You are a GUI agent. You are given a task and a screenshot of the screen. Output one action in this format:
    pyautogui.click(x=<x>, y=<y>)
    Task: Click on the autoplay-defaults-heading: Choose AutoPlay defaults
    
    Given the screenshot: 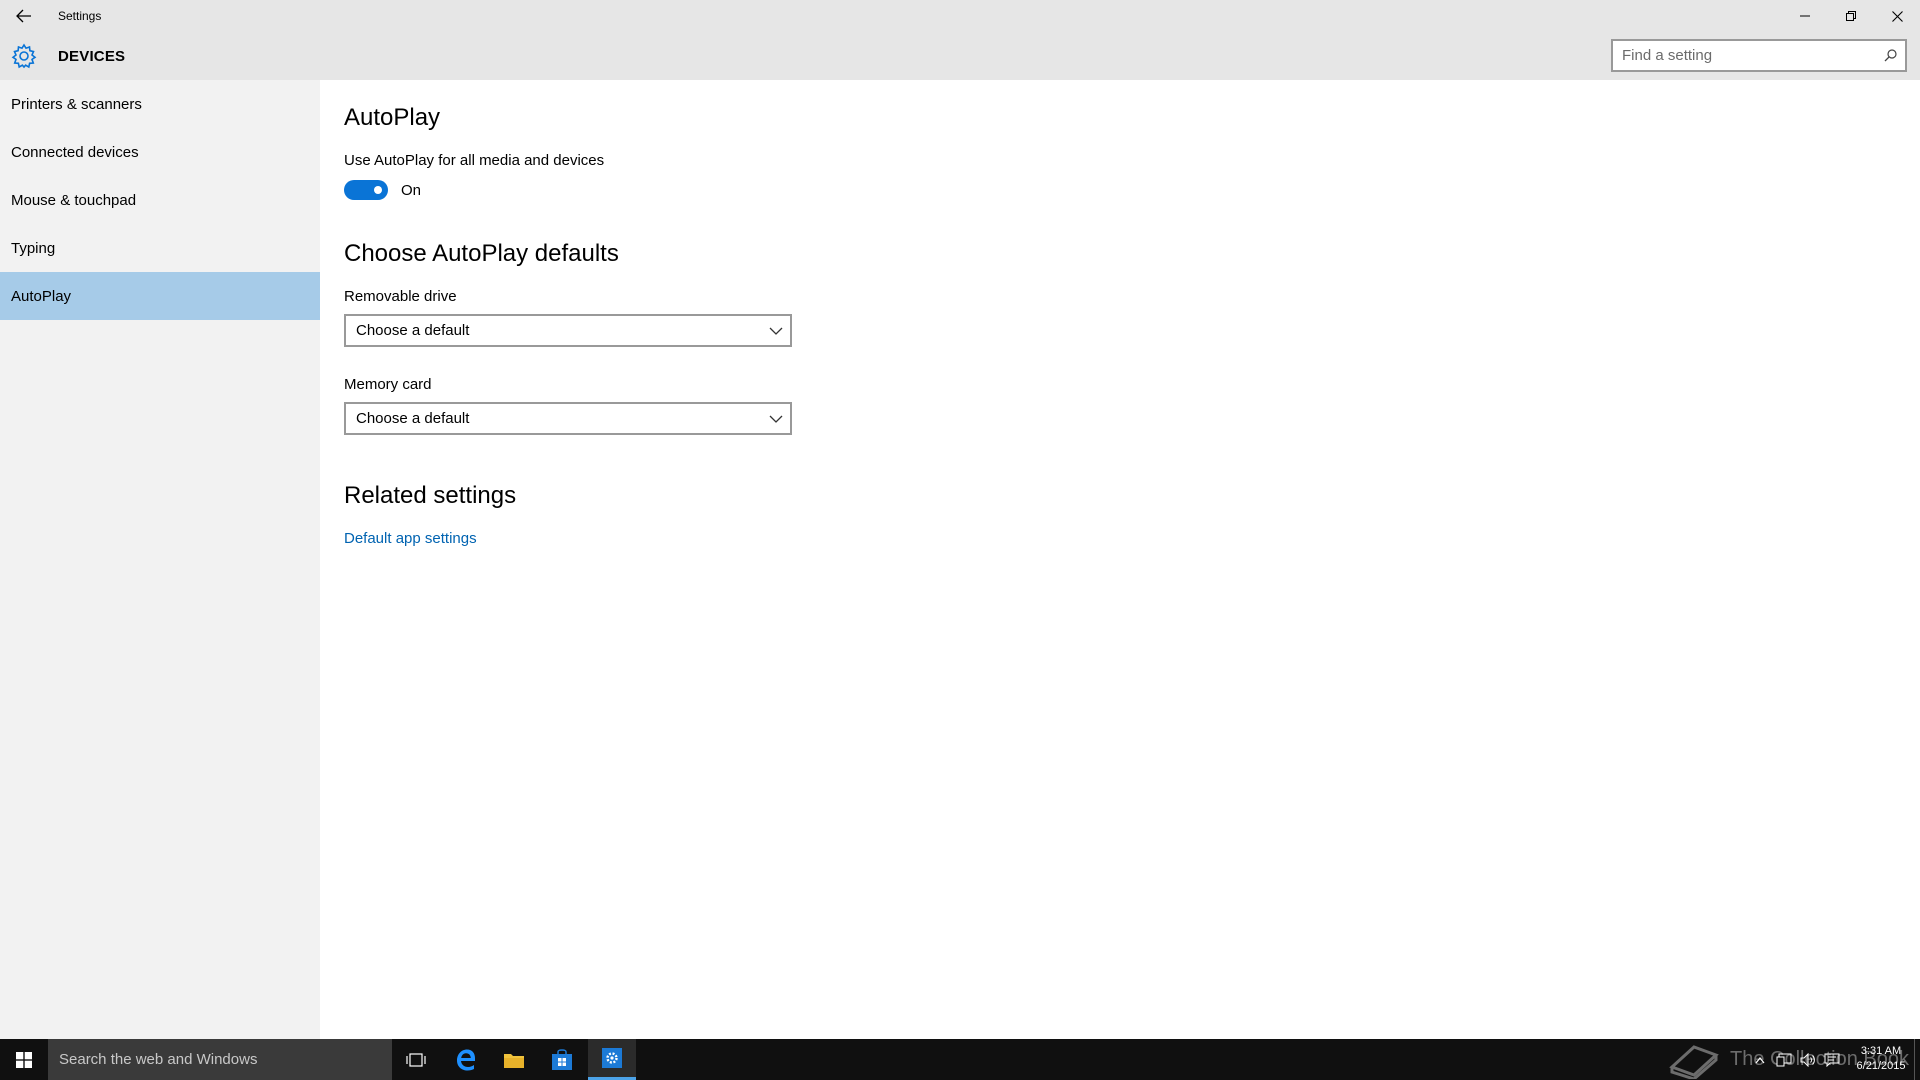 What is the action you would take?
    pyautogui.click(x=481, y=253)
    